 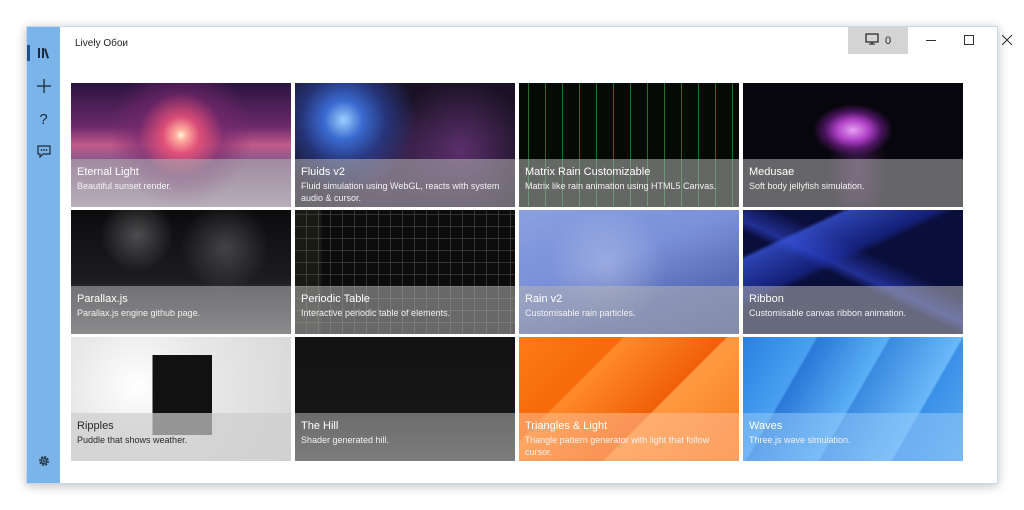 What do you see at coordinates (588, 172) in the screenshot?
I see `wallpaper-title: Matrix Rain Customizable` at bounding box center [588, 172].